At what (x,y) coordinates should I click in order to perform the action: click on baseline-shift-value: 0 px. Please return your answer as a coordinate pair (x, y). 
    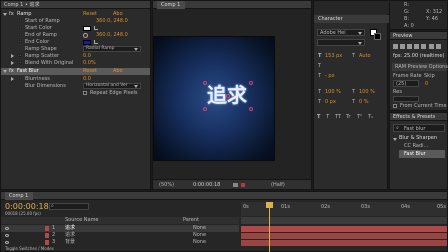
    Looking at the image, I should click on (330, 102).